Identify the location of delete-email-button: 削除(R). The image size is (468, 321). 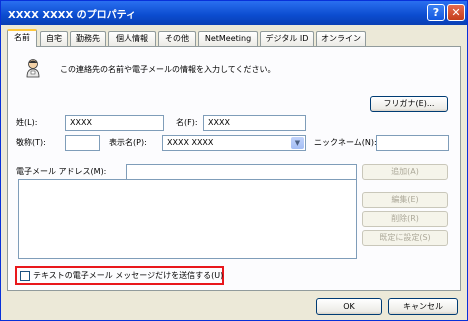
(405, 219).